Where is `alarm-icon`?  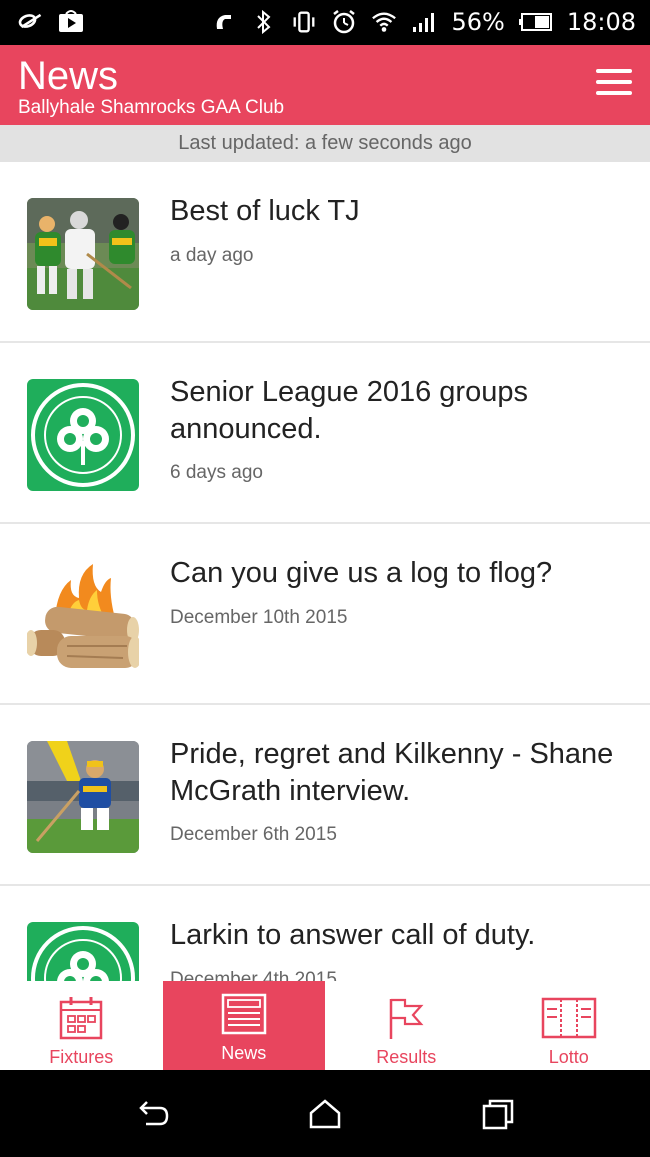 alarm-icon is located at coordinates (344, 22).